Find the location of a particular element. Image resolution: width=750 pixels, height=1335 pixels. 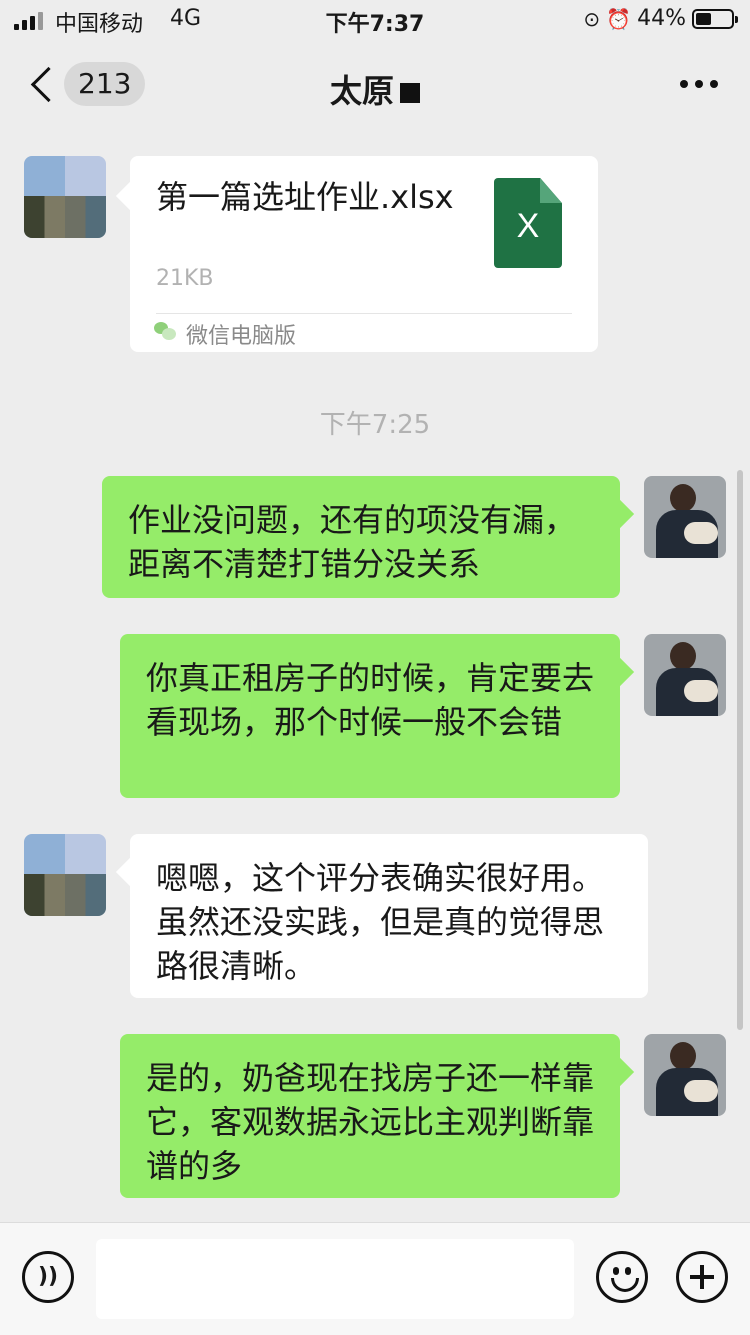

file-size: 21KB is located at coordinates (185, 278).